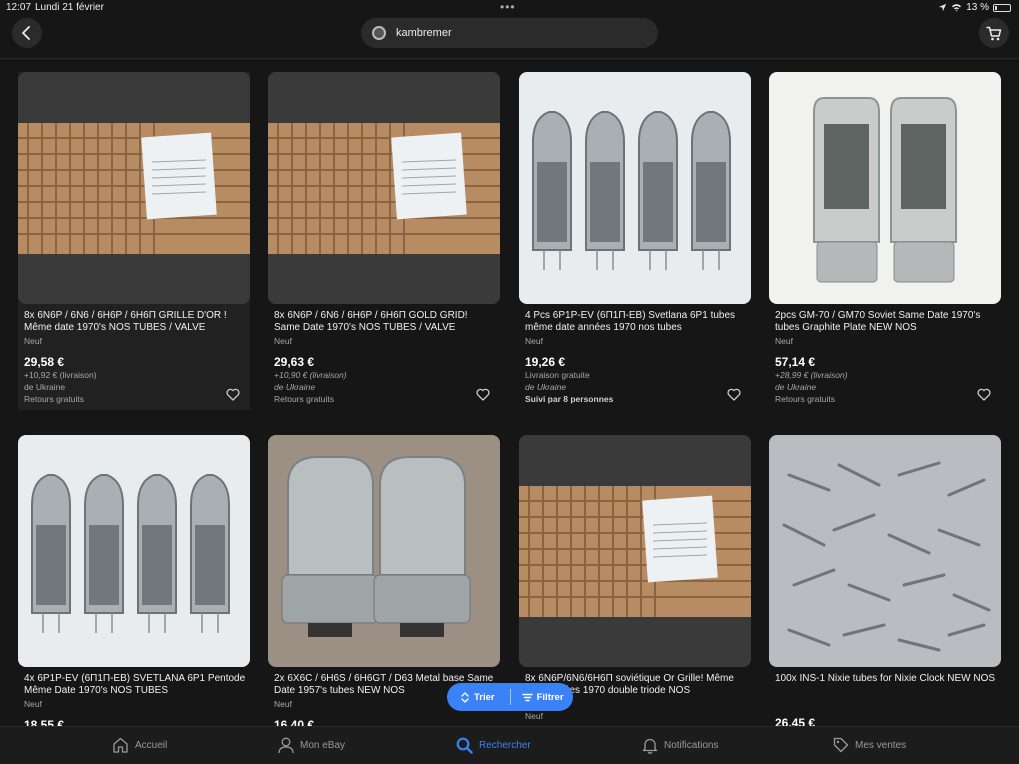  I want to click on wifi-icon, so click(957, 8).